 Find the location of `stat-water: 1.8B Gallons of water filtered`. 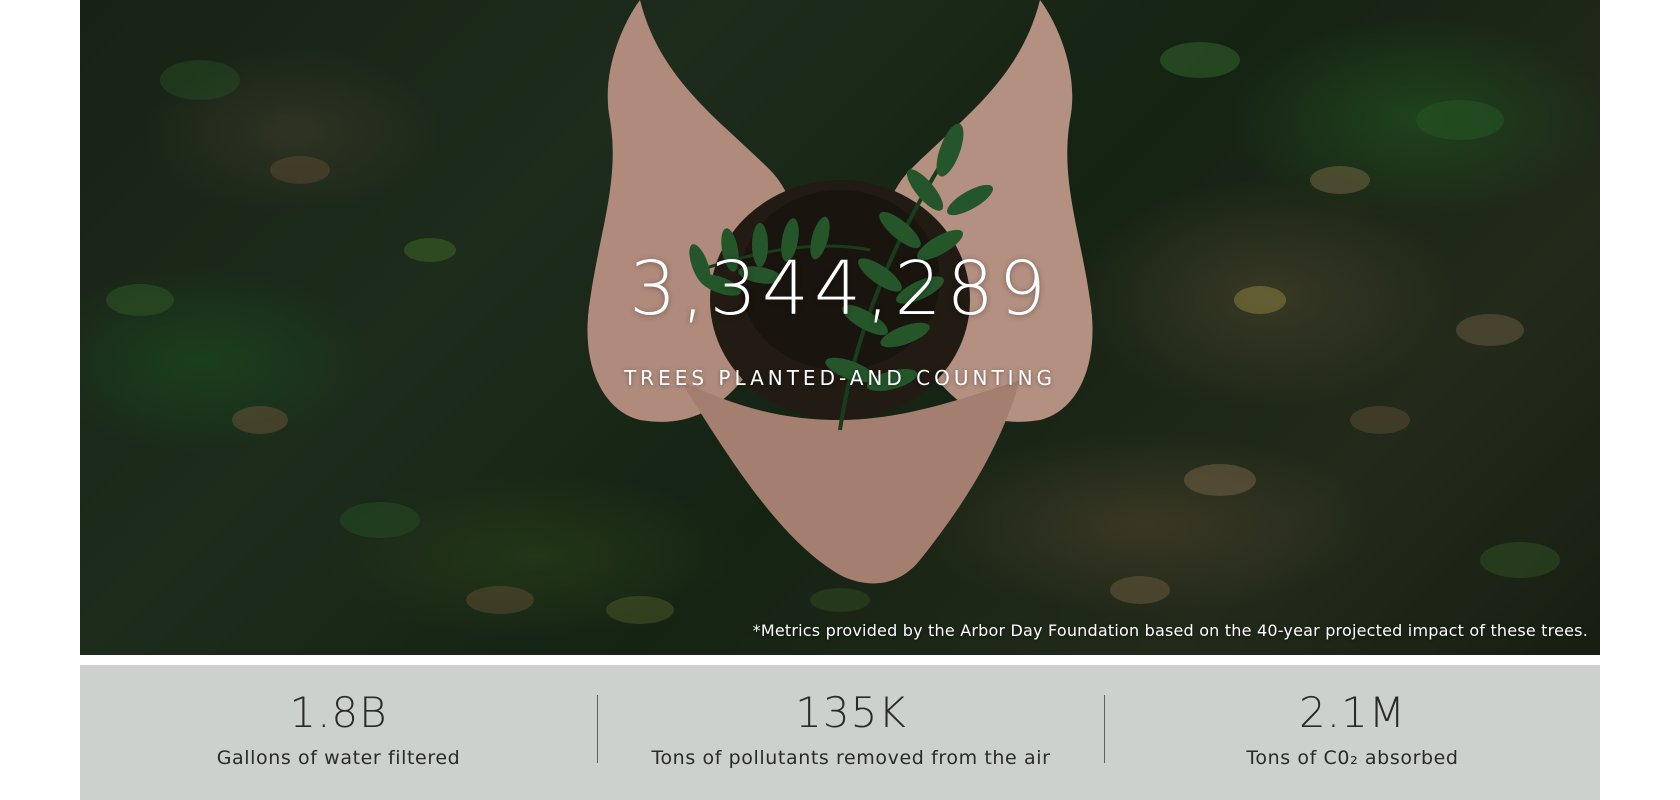

stat-water: 1.8B Gallons of water filtered is located at coordinates (338, 732).